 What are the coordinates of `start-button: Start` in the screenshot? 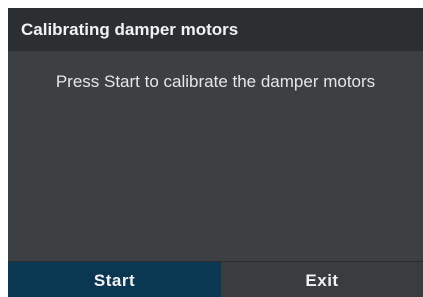 It's located at (114, 279).